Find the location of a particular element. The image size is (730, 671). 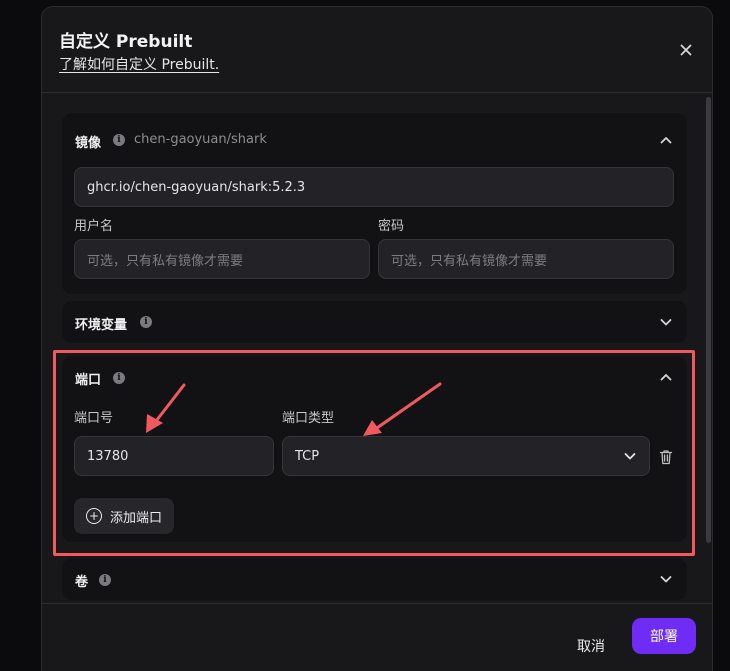

password-field: 可选，只有私有镜像才需要 is located at coordinates (526, 259).